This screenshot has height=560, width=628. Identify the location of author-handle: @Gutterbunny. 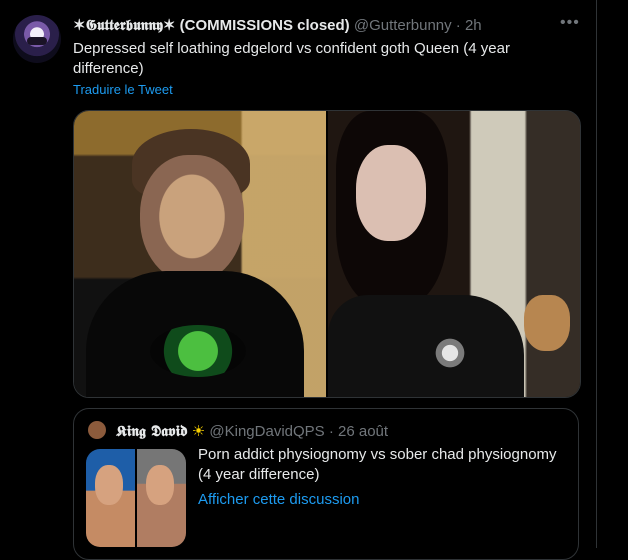
(403, 25).